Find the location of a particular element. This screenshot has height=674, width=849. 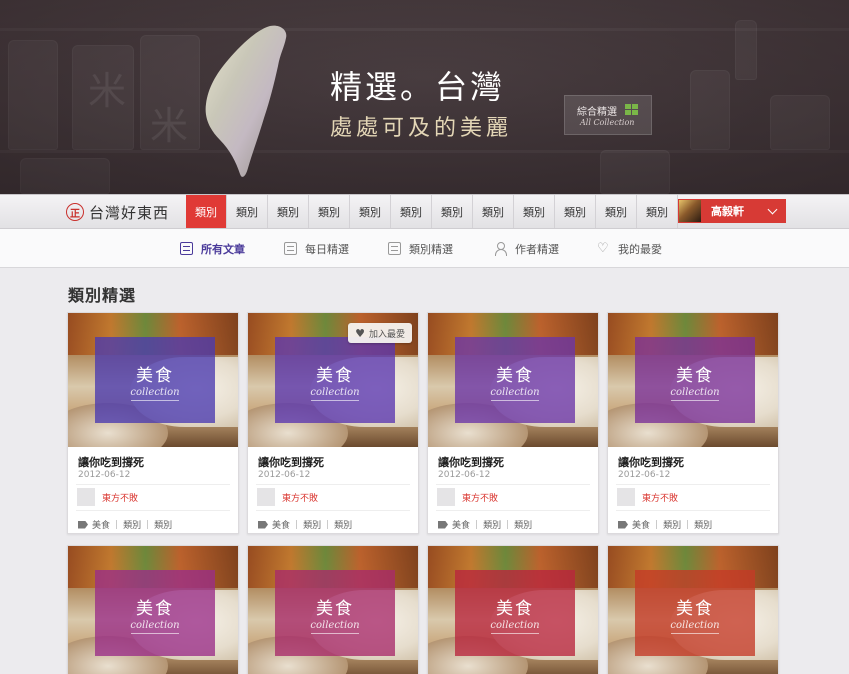

user-name: 高毅軒 is located at coordinates (727, 211).